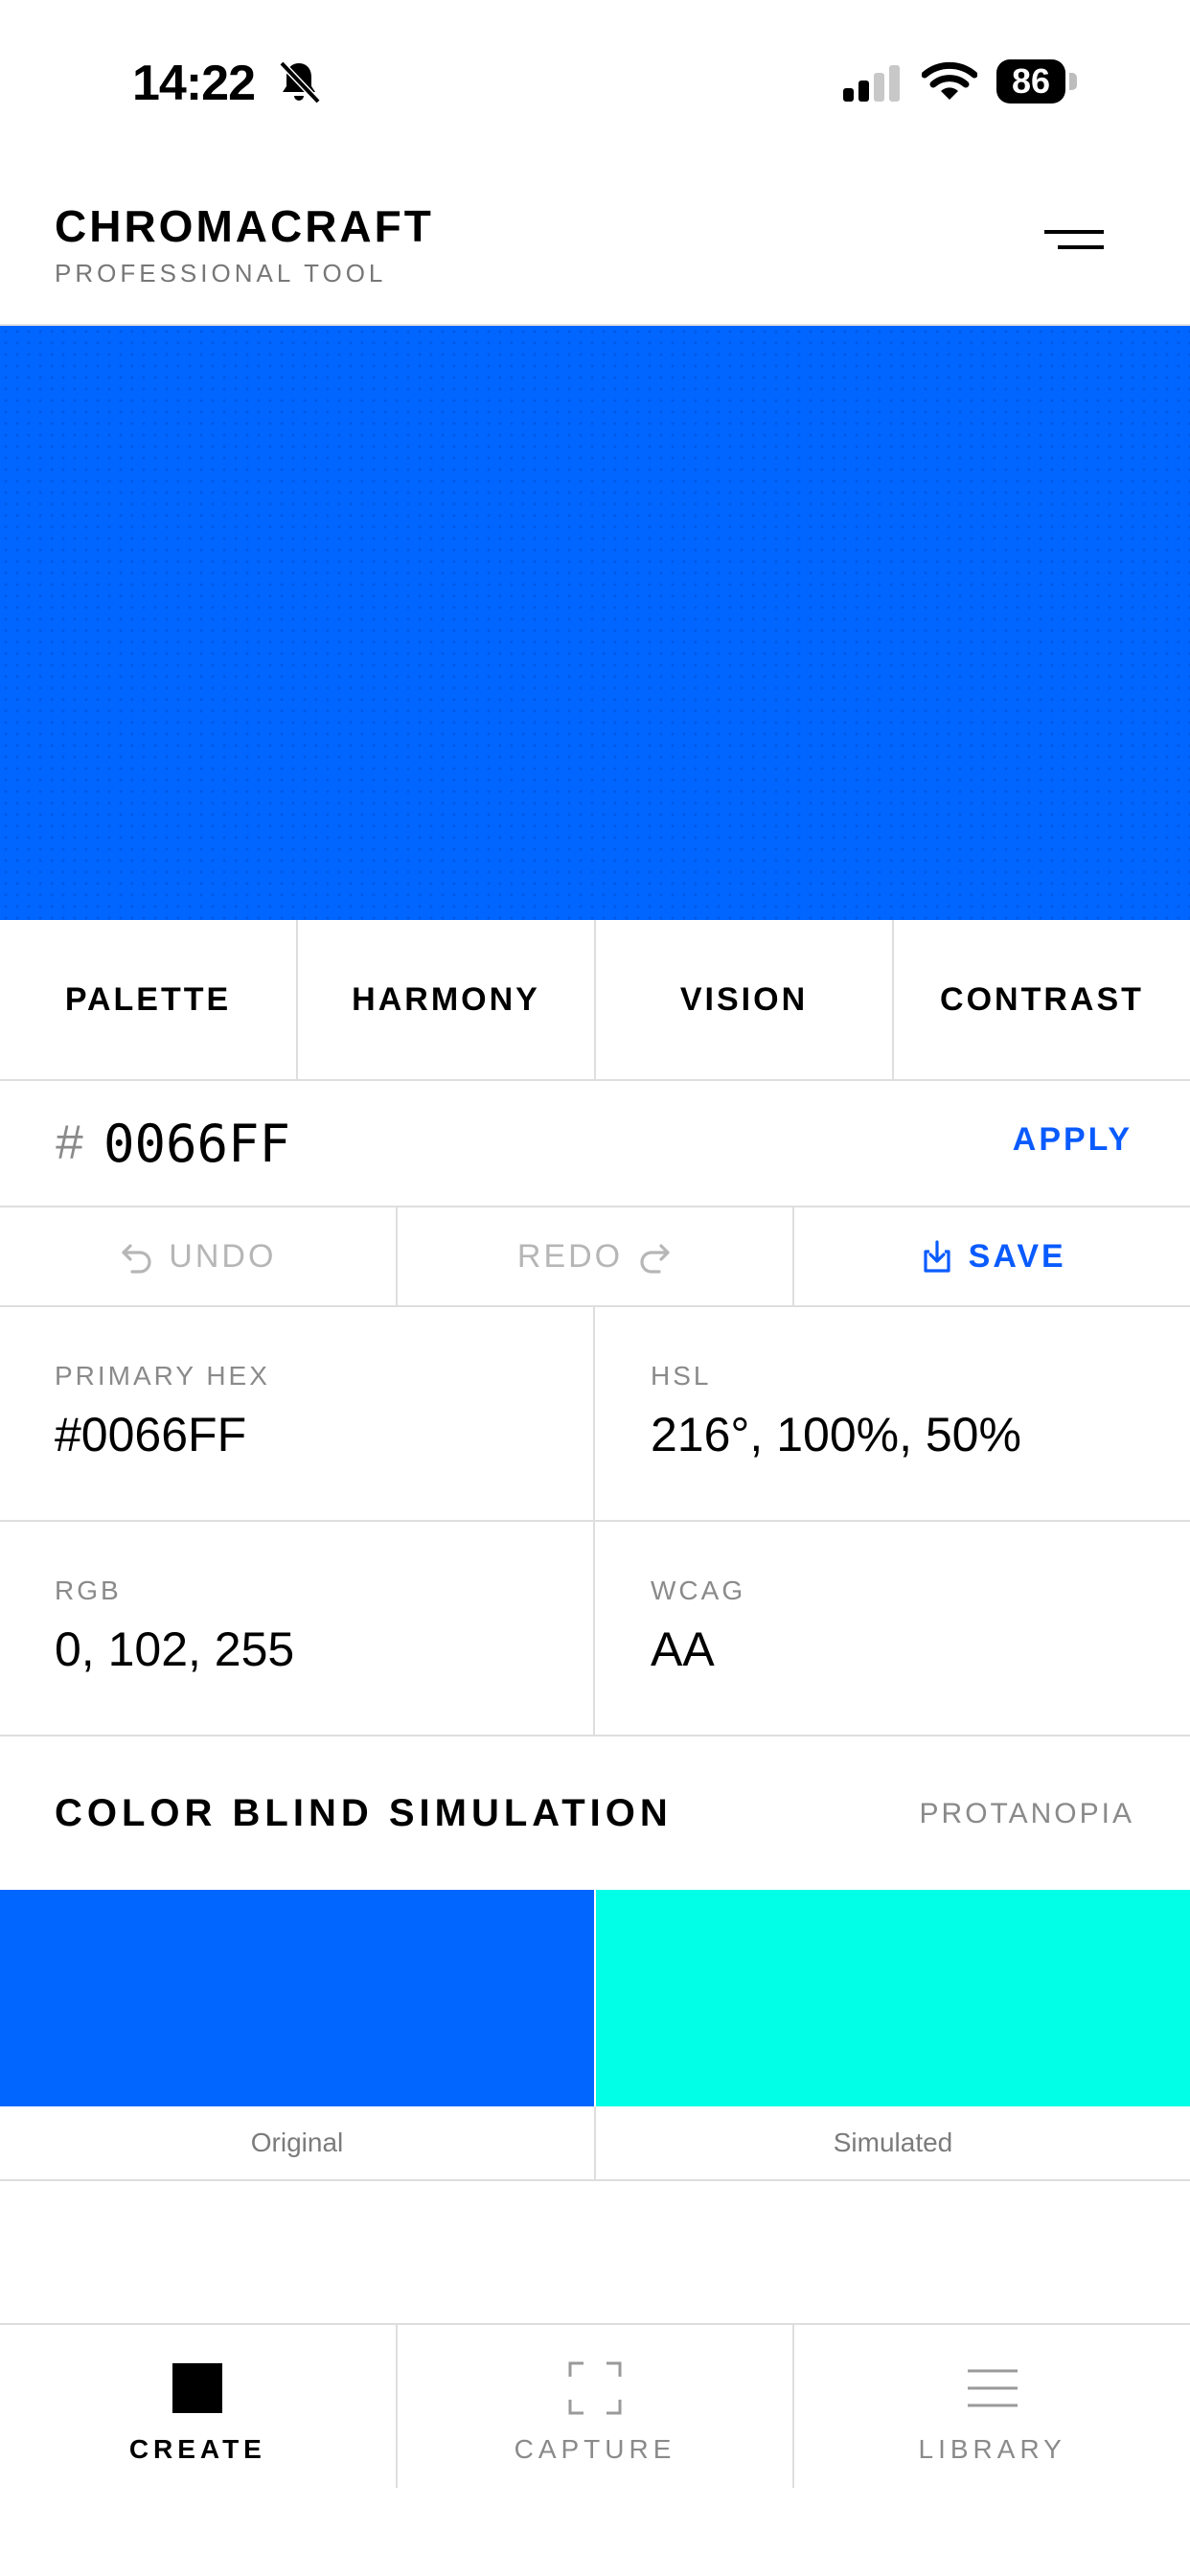 The height and width of the screenshot is (2576, 1190). Describe the element at coordinates (194, 83) in the screenshot. I see `status-time: 14:22` at that location.